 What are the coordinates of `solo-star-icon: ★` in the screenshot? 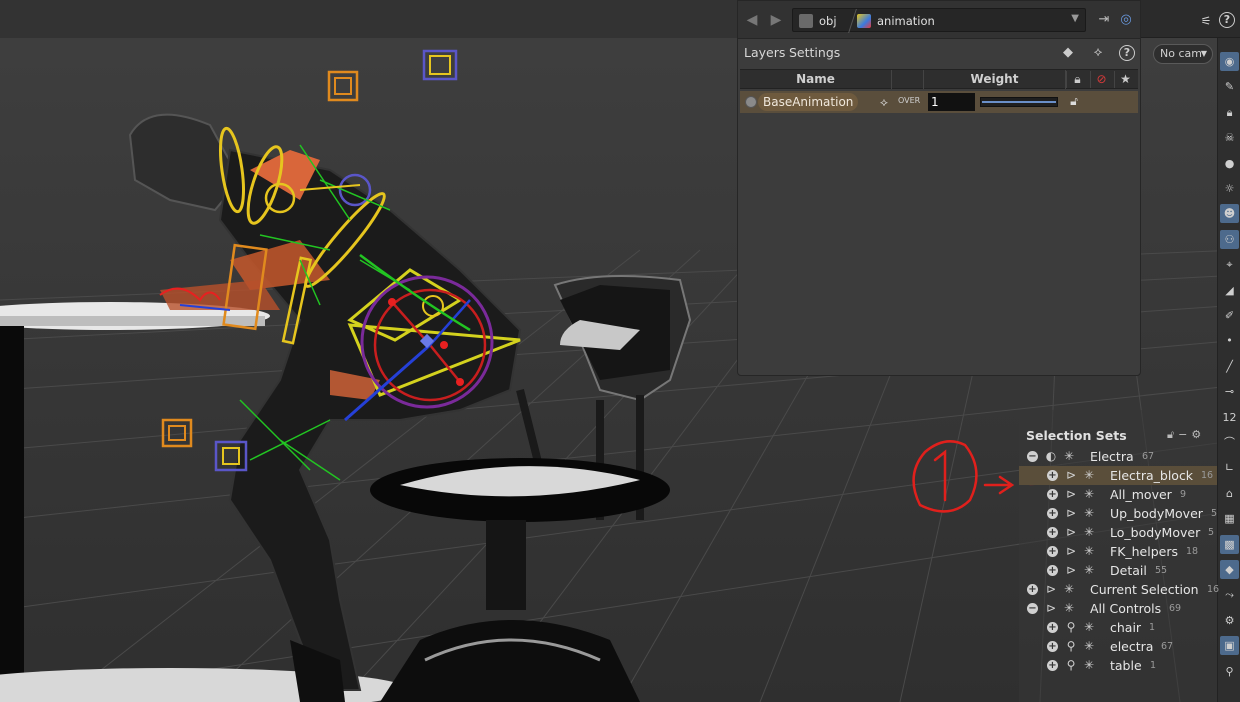 It's located at (1125, 79).